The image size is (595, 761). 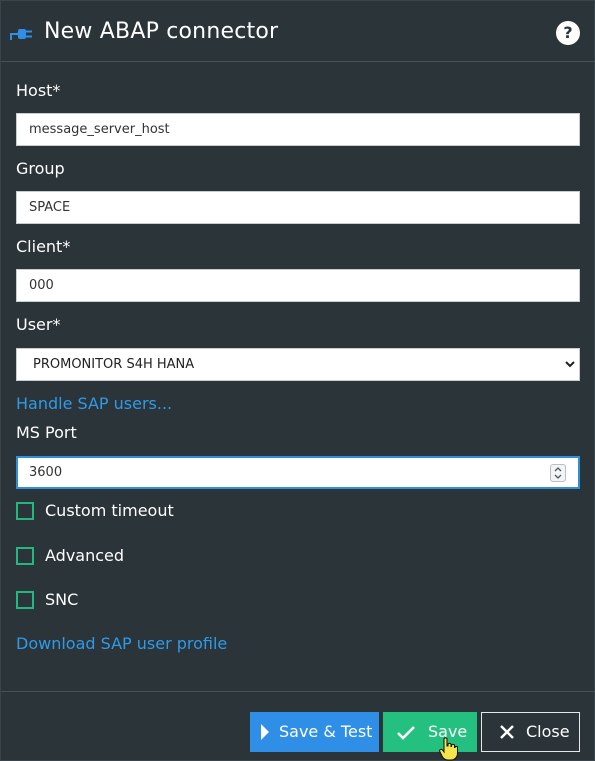 I want to click on checkbox-label: Custom timeout, so click(x=109, y=510).